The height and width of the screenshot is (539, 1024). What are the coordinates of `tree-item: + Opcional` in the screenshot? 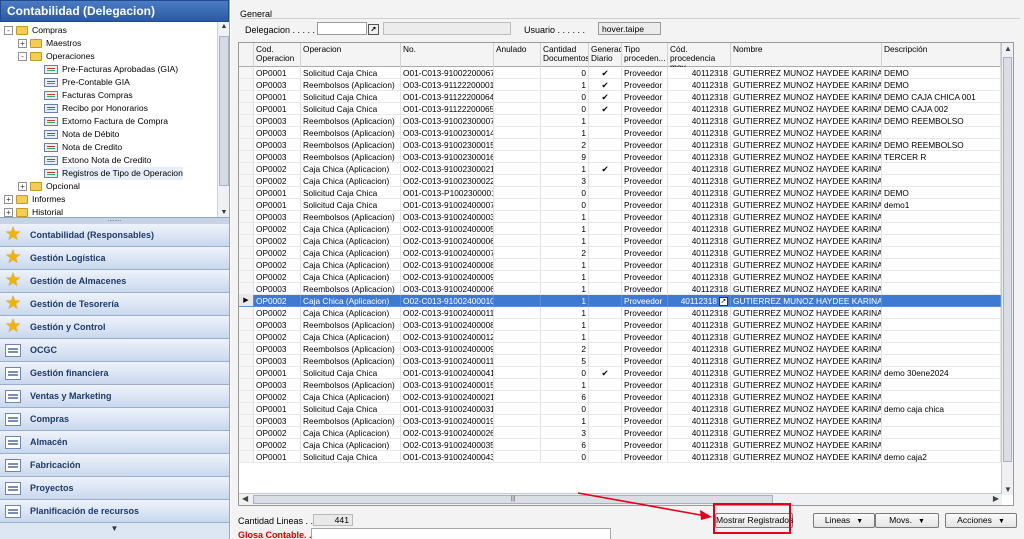 It's located at (49, 186).